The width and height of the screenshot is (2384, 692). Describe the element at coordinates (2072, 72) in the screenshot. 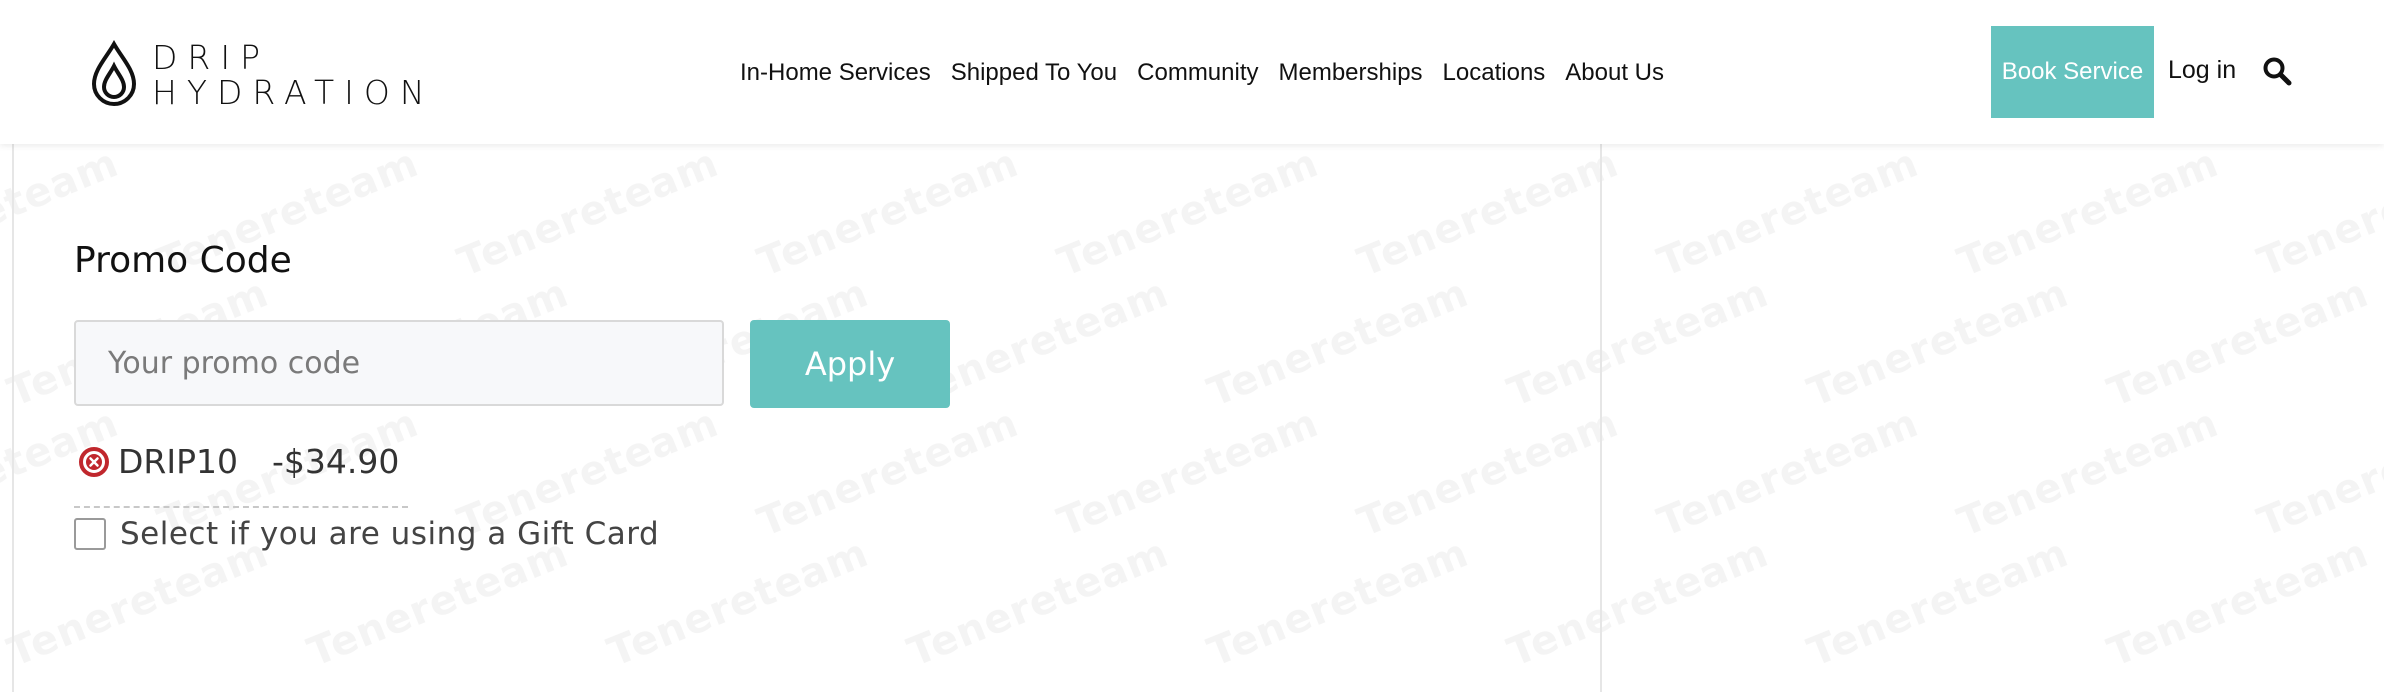

I see `book-service-button: Book Service` at that location.